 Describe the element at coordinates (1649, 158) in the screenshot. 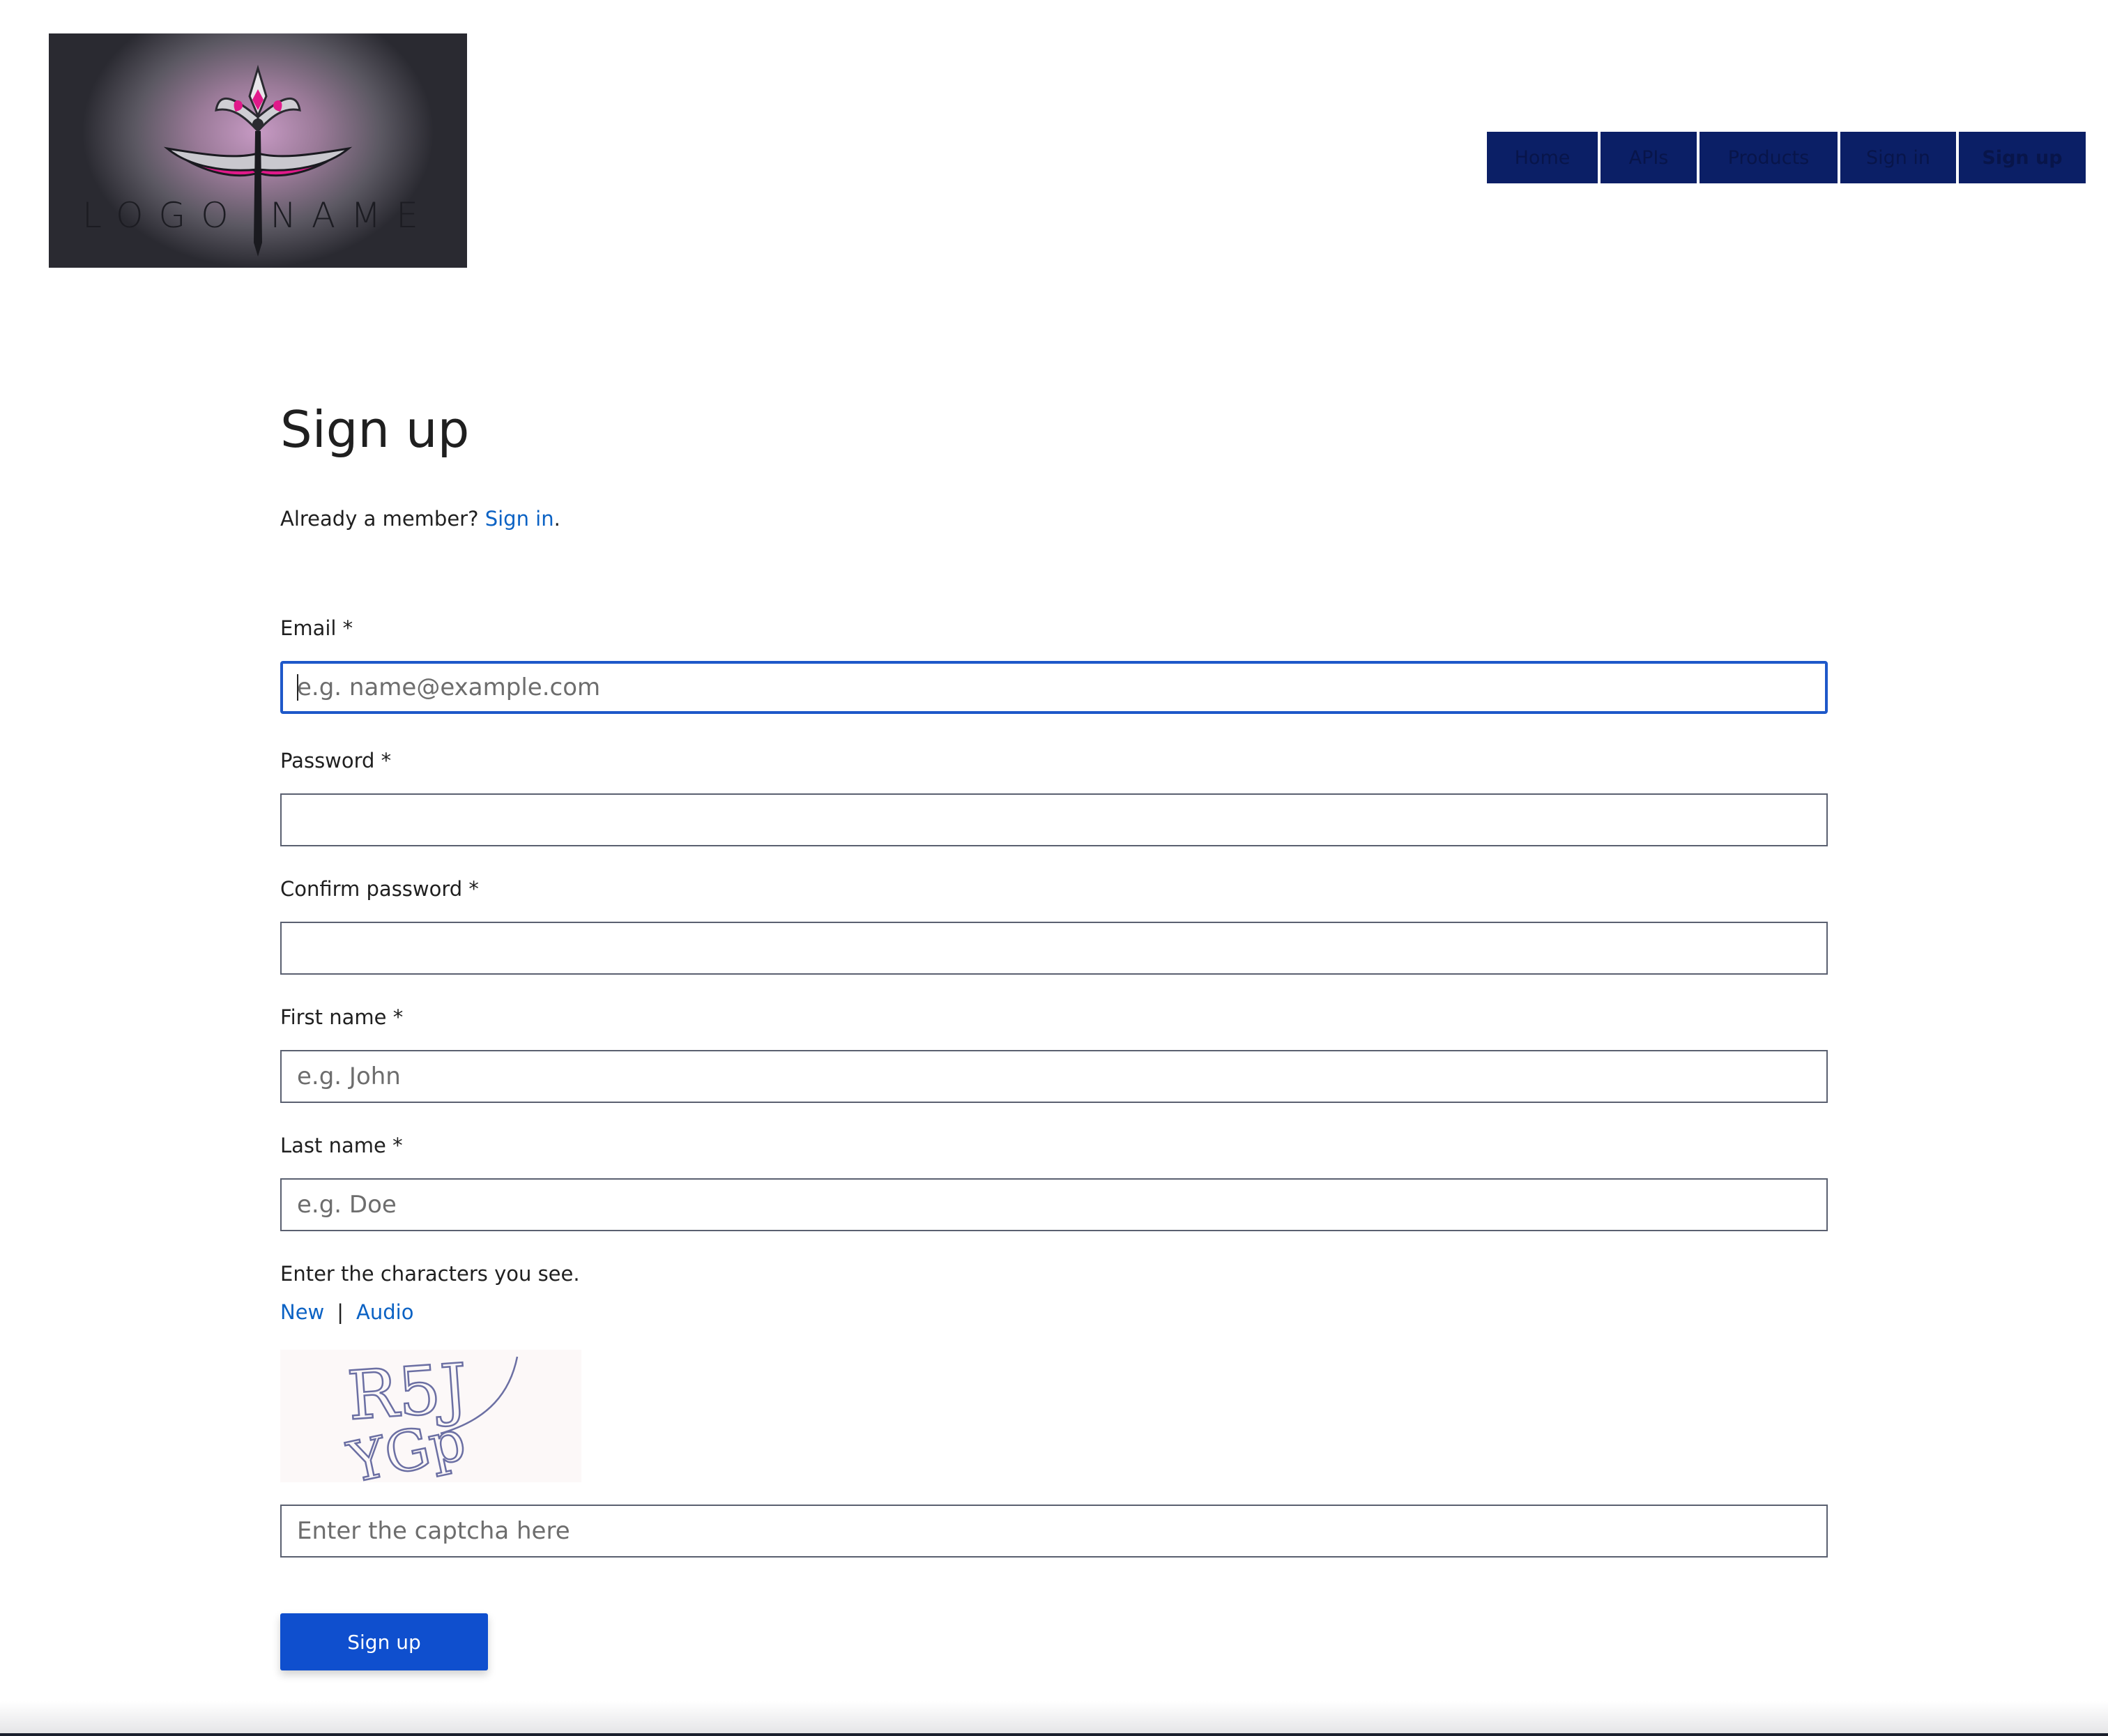

I see `nav-item-apis: APIs` at that location.